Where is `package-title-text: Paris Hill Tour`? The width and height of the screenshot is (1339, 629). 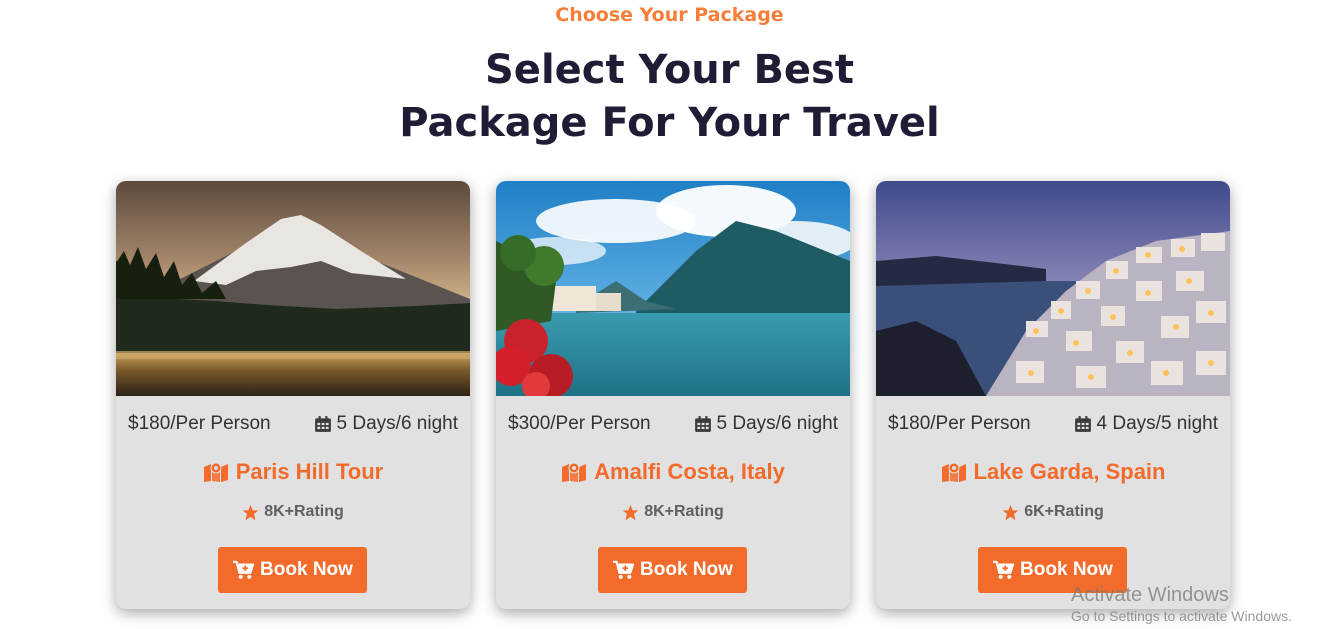 package-title-text: Paris Hill Tour is located at coordinates (309, 471).